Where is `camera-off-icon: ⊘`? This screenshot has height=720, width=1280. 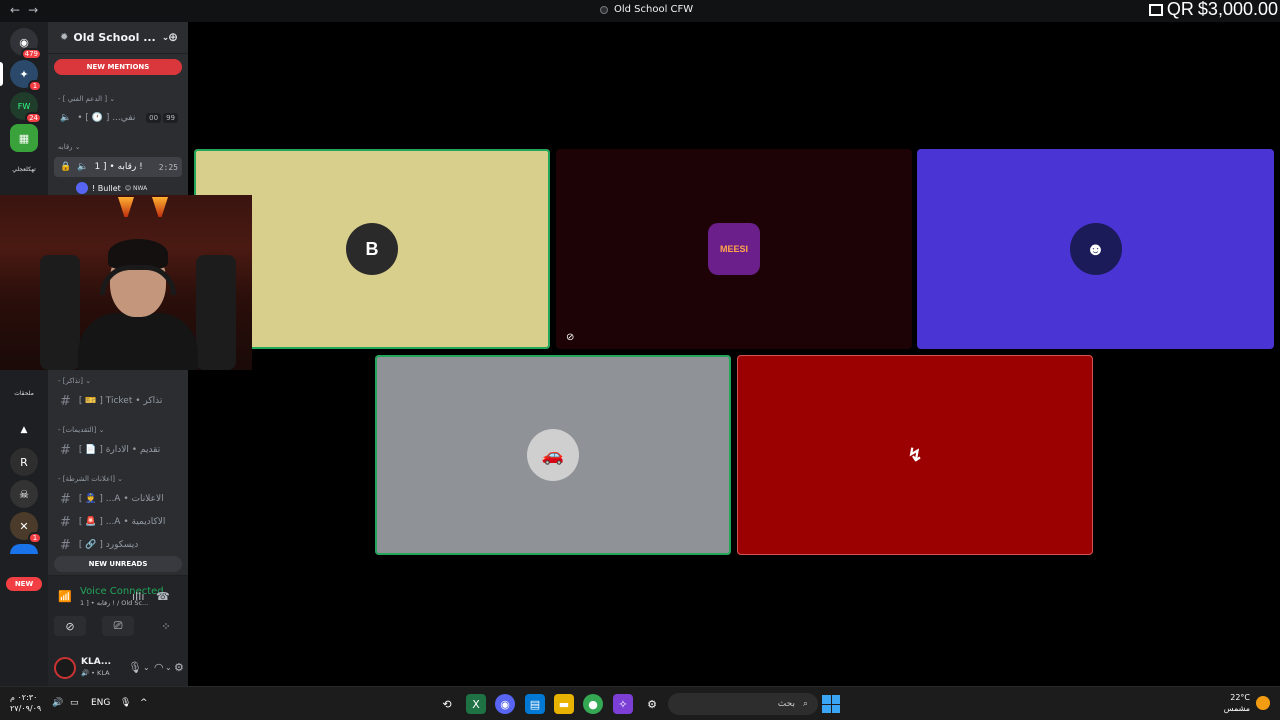 camera-off-icon: ⊘ is located at coordinates (570, 337).